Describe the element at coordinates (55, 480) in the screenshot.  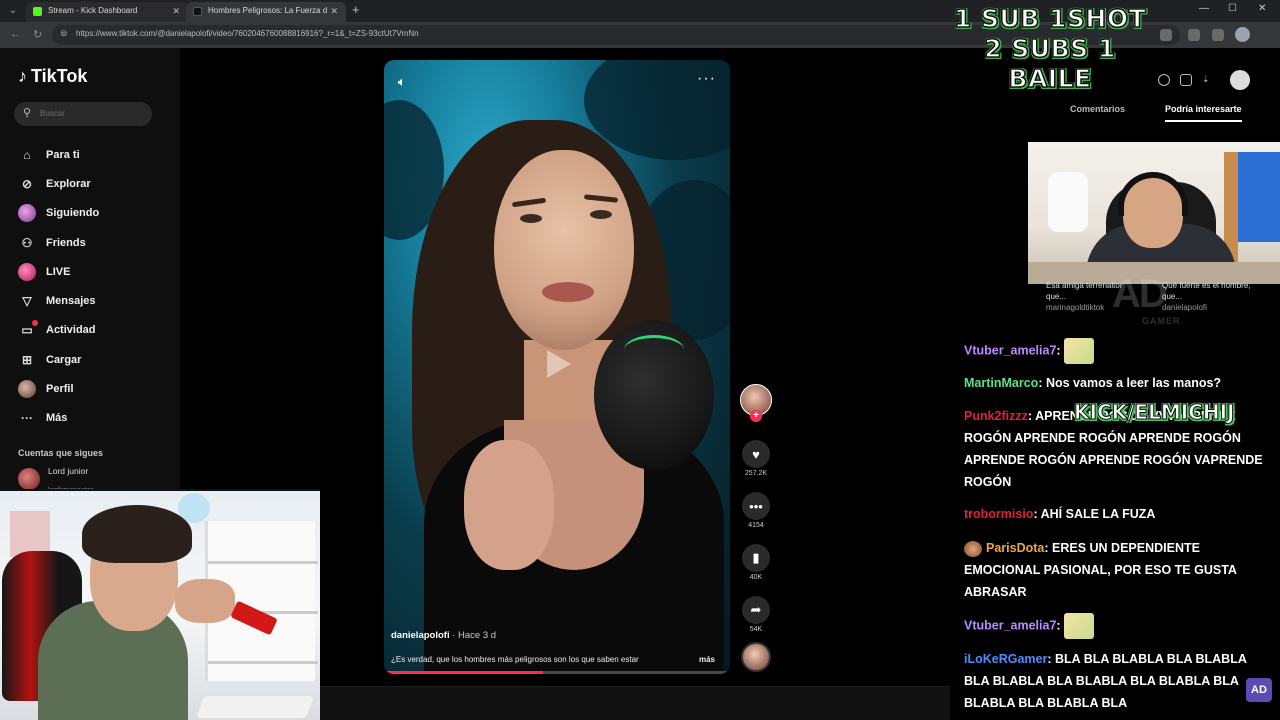
I see `followed-account: Lord junior lordjrmoneator` at that location.